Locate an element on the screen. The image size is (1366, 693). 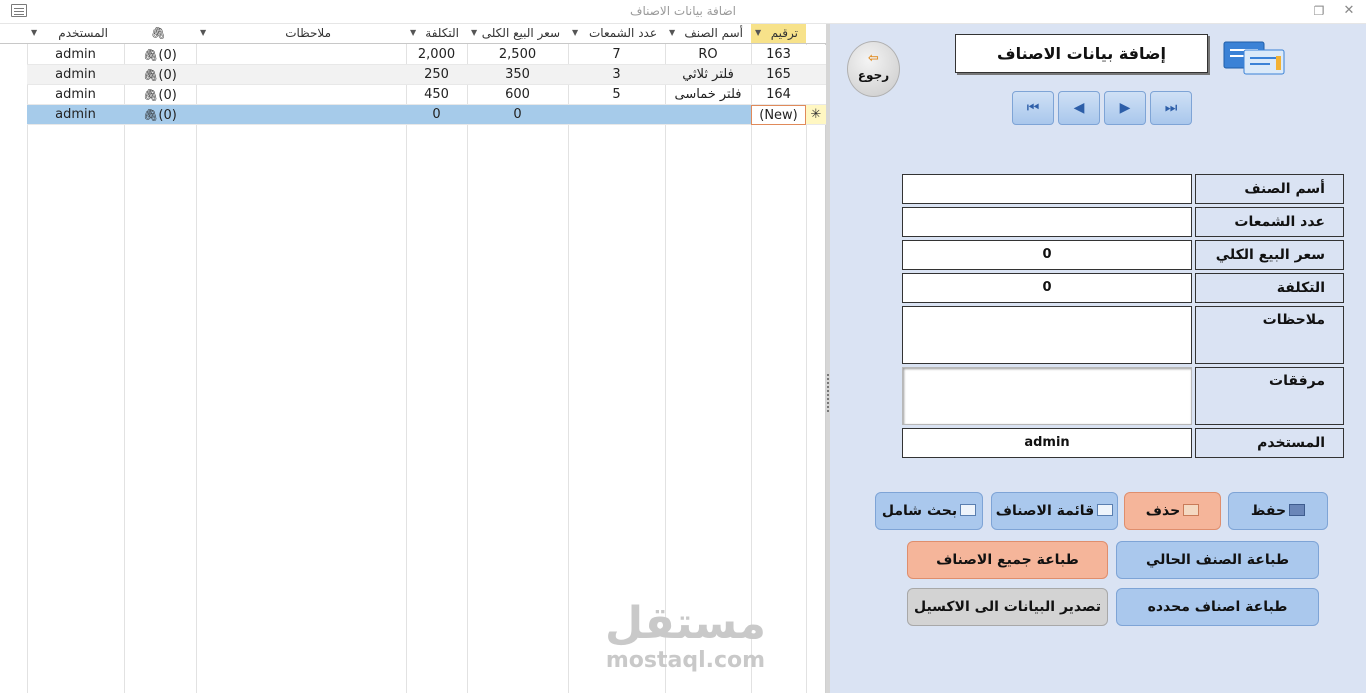
search-button: بحث شامل is located at coordinates (929, 511).